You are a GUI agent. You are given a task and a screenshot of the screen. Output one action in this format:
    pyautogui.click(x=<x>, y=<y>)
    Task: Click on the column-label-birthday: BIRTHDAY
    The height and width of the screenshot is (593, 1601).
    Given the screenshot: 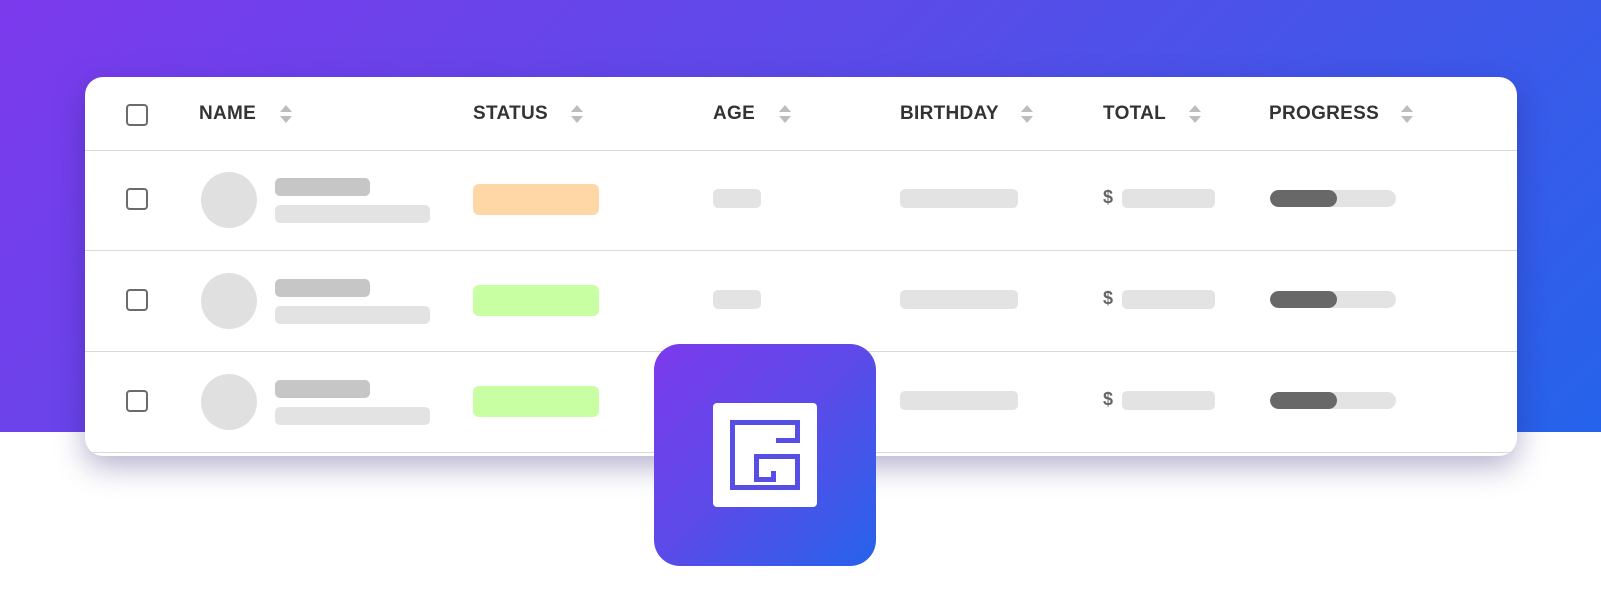 What is the action you would take?
    pyautogui.click(x=949, y=113)
    